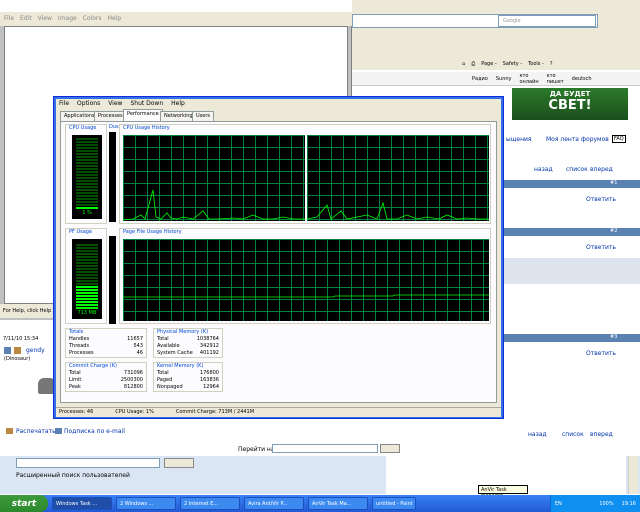 Image resolution: width=640 pixels, height=512 pixels. What do you see at coordinates (390, 448) in the screenshot?
I see `goto-button` at bounding box center [390, 448].